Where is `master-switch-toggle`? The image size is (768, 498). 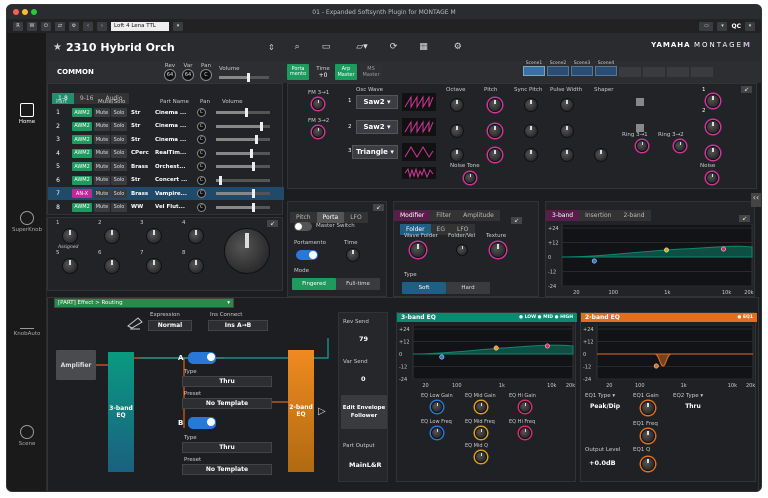 master-switch-toggle is located at coordinates (303, 226).